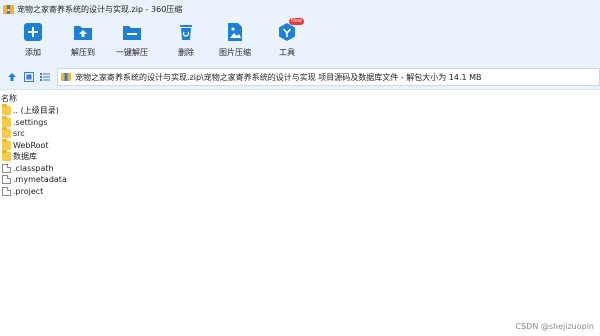 This screenshot has width=600, height=336. What do you see at coordinates (300, 169) in the screenshot?
I see `list-item: .classpath` at bounding box center [300, 169].